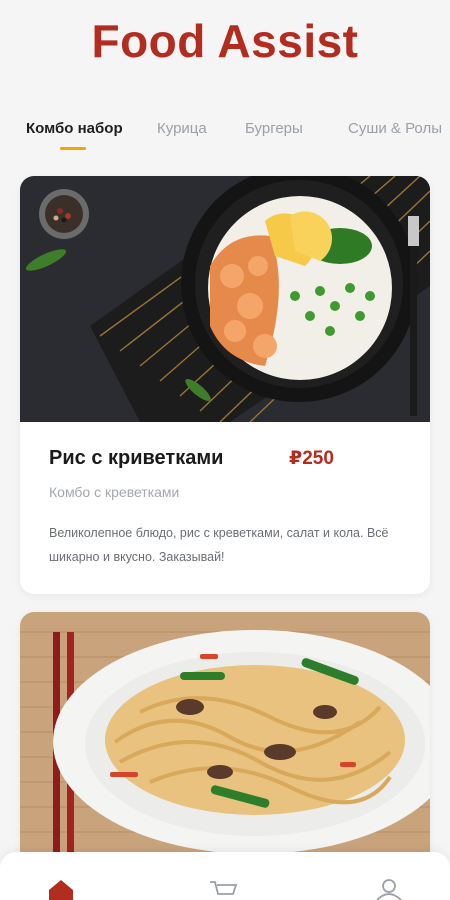  What do you see at coordinates (225, 876) in the screenshot?
I see `bottom-navigation` at bounding box center [225, 876].